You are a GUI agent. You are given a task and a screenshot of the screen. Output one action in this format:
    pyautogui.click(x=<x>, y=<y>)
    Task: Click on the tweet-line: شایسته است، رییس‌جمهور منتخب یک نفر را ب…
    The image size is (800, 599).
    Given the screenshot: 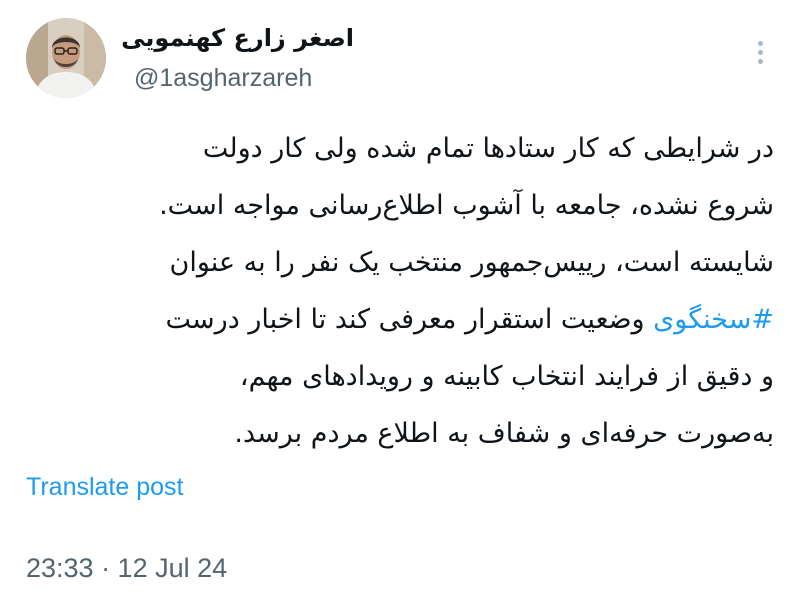 What is the action you would take?
    pyautogui.click(x=471, y=262)
    